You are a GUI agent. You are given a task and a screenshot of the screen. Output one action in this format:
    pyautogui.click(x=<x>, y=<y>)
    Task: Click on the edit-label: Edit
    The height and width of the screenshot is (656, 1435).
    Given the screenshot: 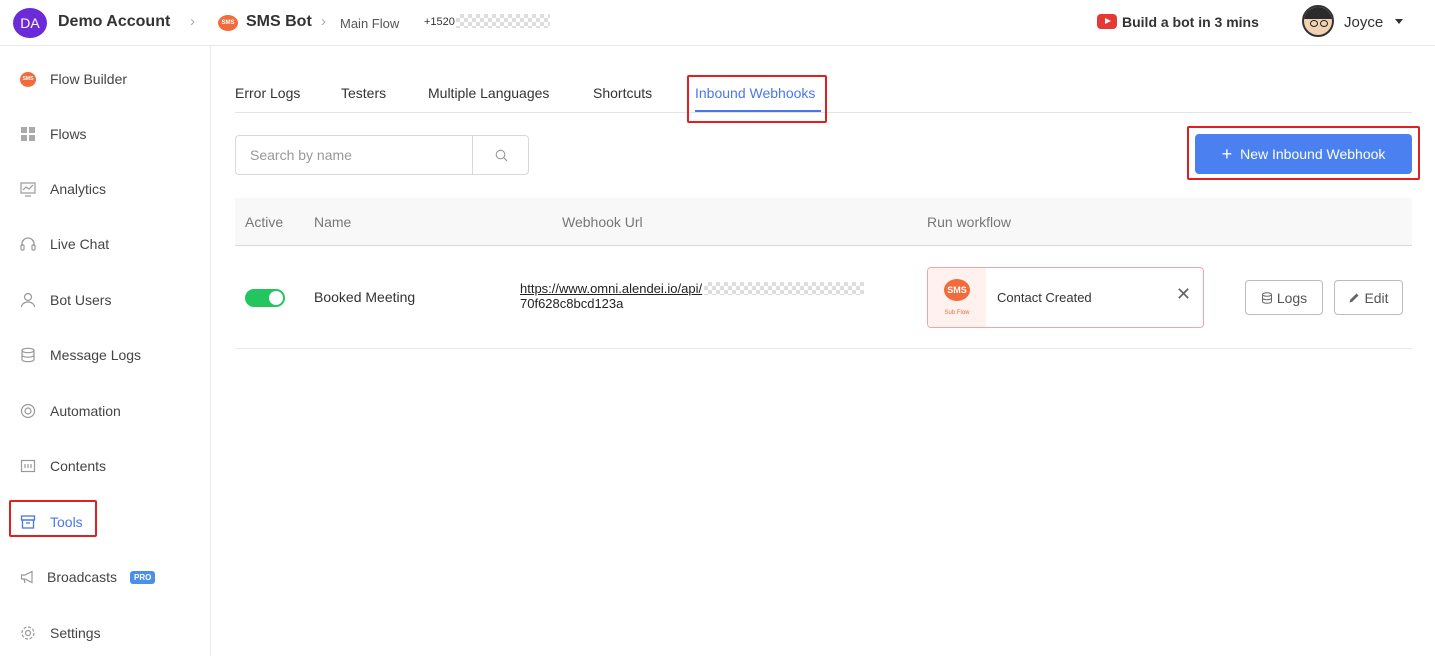 What is the action you would take?
    pyautogui.click(x=1376, y=297)
    